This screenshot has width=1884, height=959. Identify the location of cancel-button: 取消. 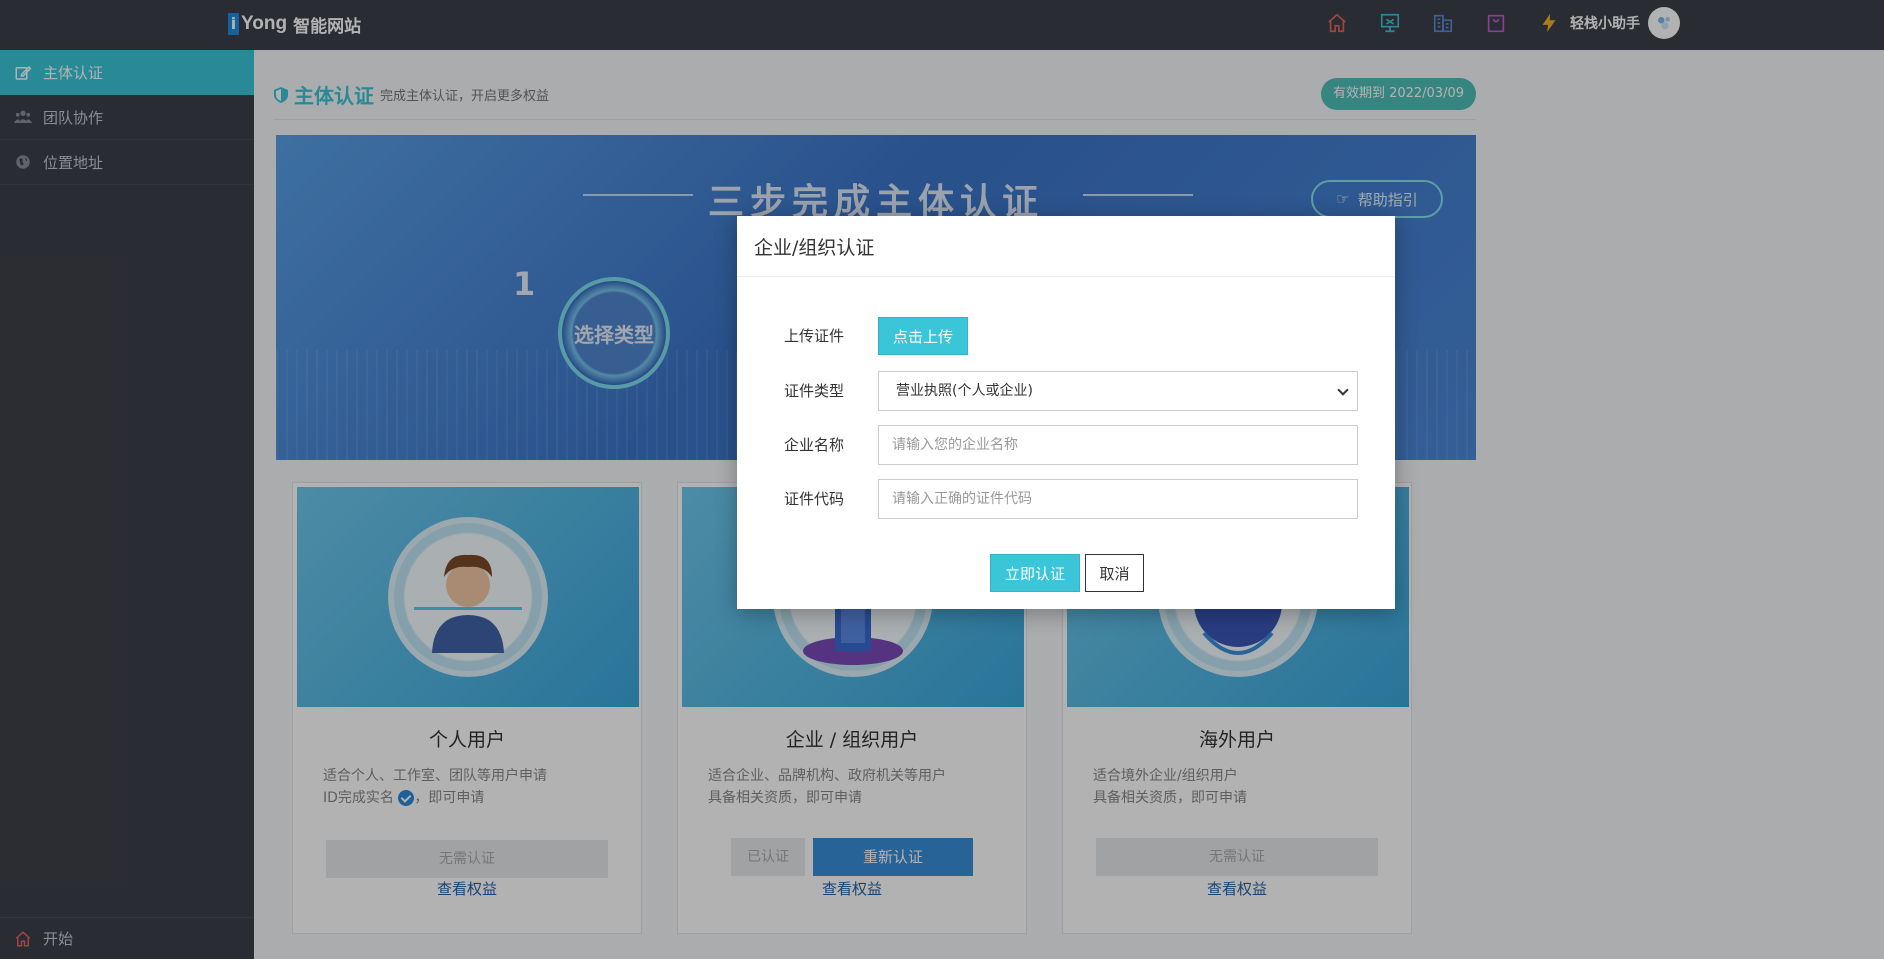
(1114, 573).